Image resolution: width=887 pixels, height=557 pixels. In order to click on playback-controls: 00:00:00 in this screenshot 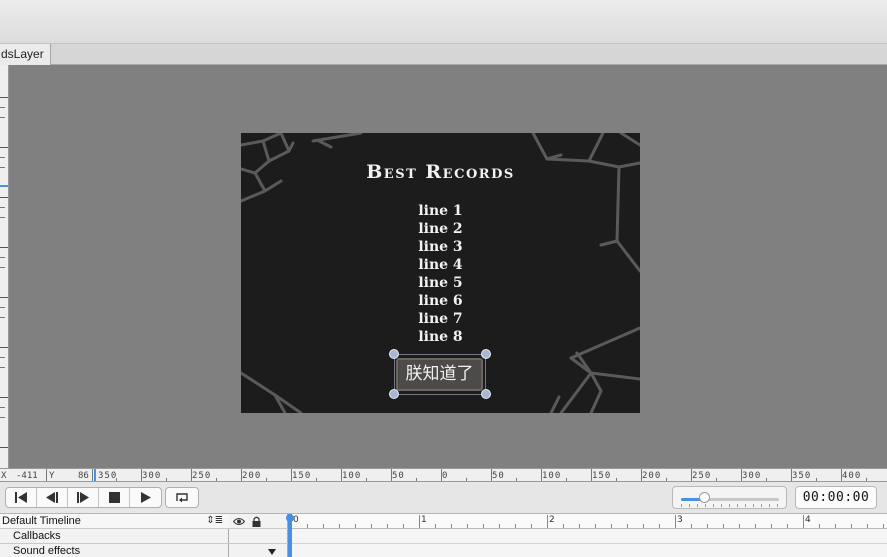, I will do `click(443, 498)`.